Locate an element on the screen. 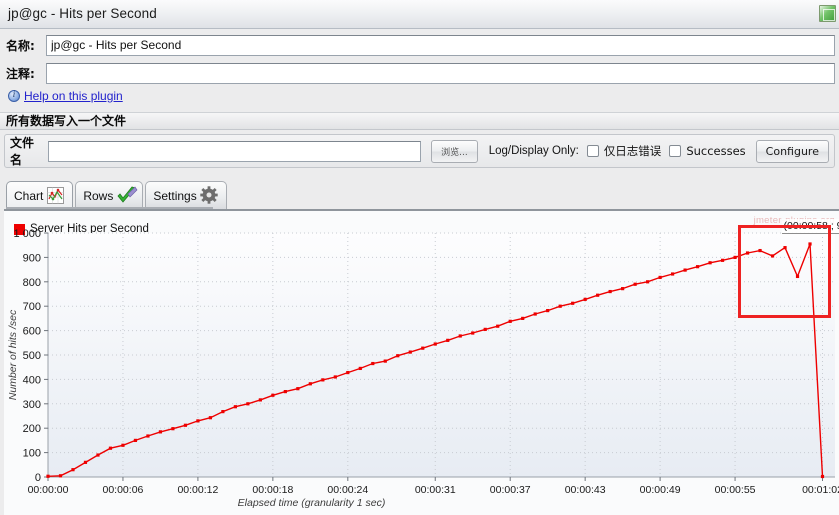 The width and height of the screenshot is (839, 515). comment-input is located at coordinates (440, 73).